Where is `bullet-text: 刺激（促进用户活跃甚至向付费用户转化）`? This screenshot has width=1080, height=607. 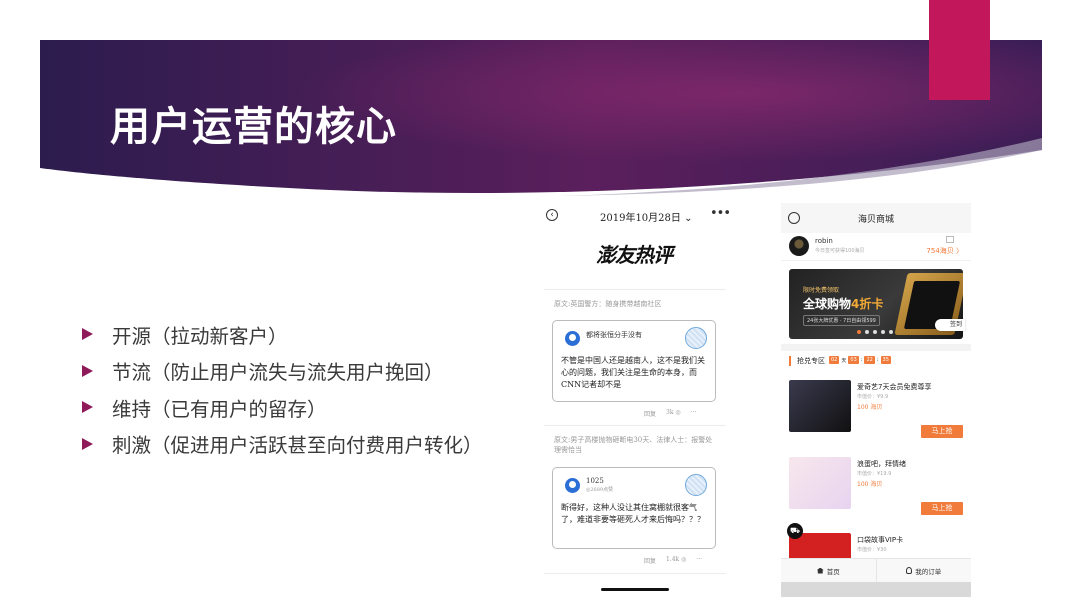
bullet-text: 刺激（促进用户活跃甚至向付费用户转化） is located at coordinates (297, 446).